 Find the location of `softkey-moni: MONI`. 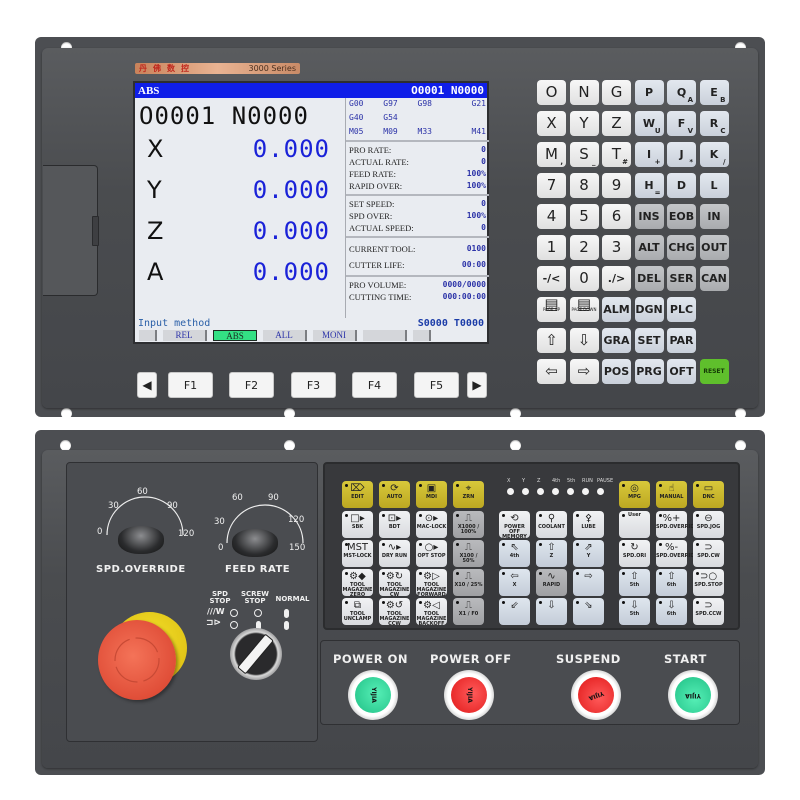

softkey-moni: MONI is located at coordinates (335, 335).